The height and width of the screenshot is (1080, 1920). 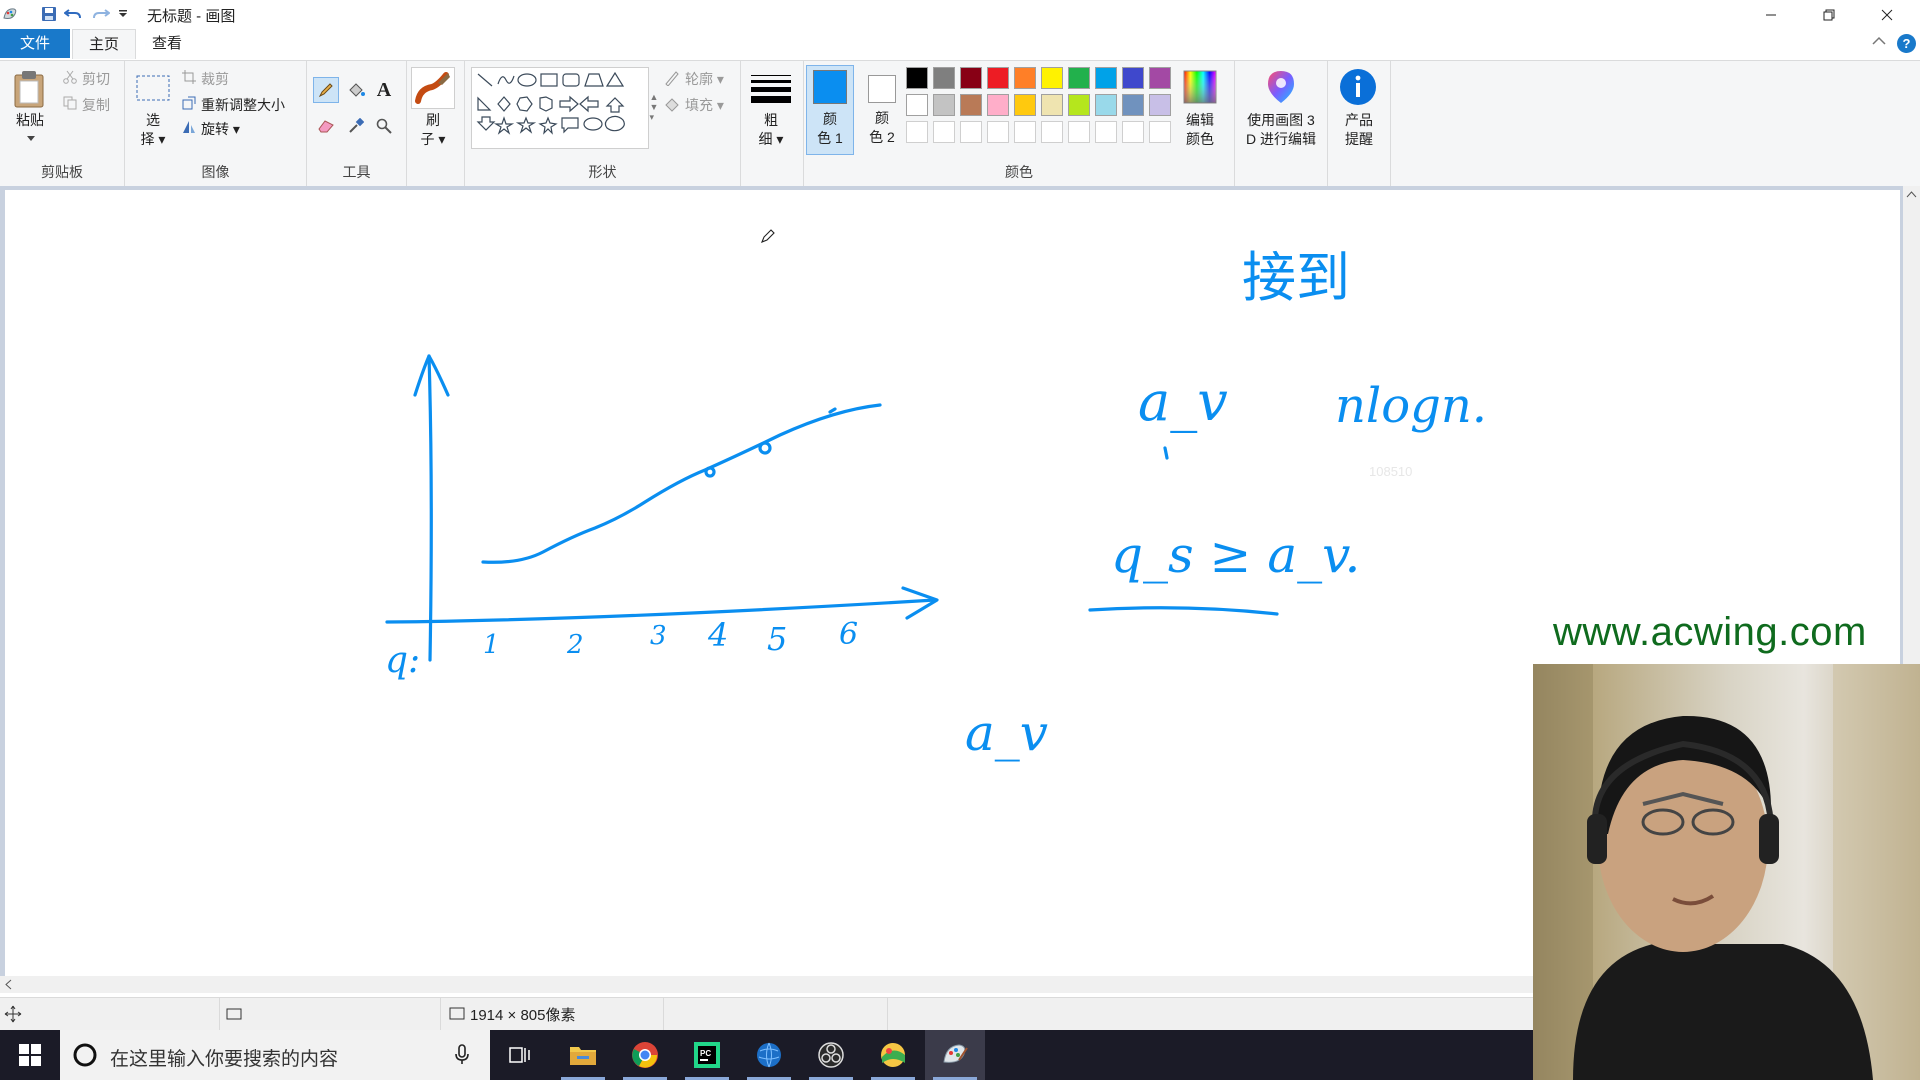 What do you see at coordinates (29, 89) in the screenshot?
I see `paste-icon` at bounding box center [29, 89].